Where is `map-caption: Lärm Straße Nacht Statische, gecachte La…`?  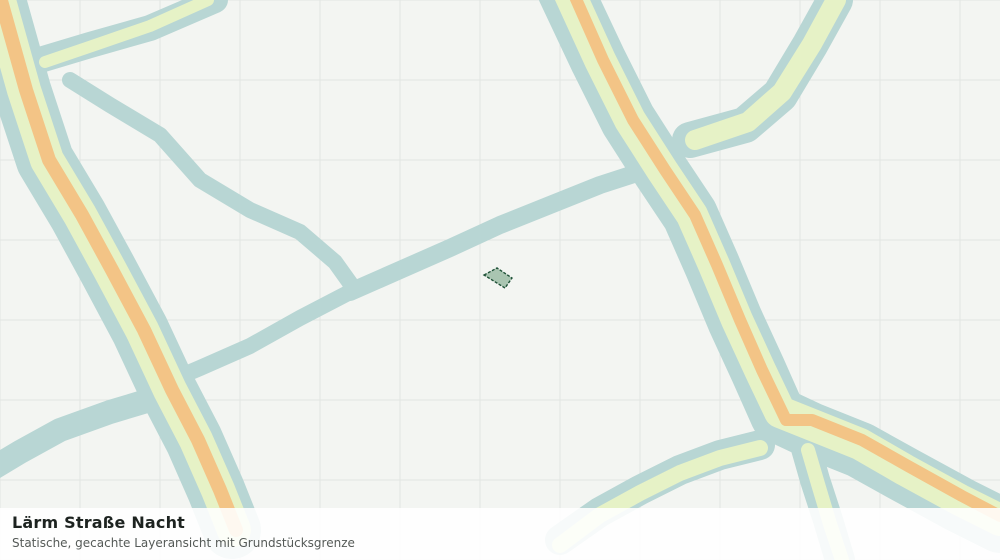 map-caption: Lärm Straße Nacht Statische, gecachte La… is located at coordinates (500, 534).